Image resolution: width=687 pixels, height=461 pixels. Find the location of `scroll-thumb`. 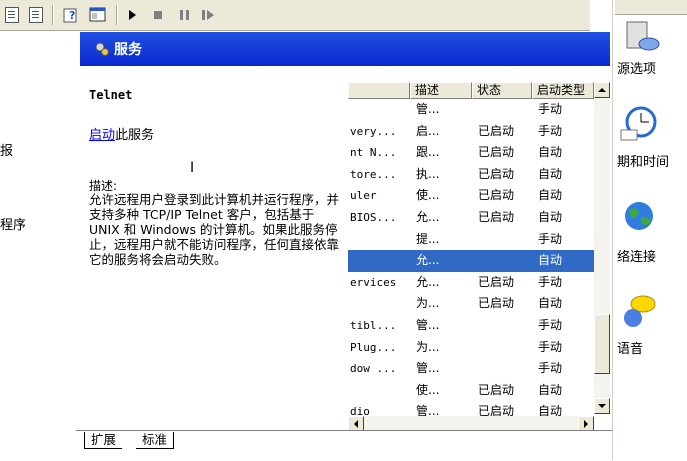

scroll-thumb is located at coordinates (602, 344).